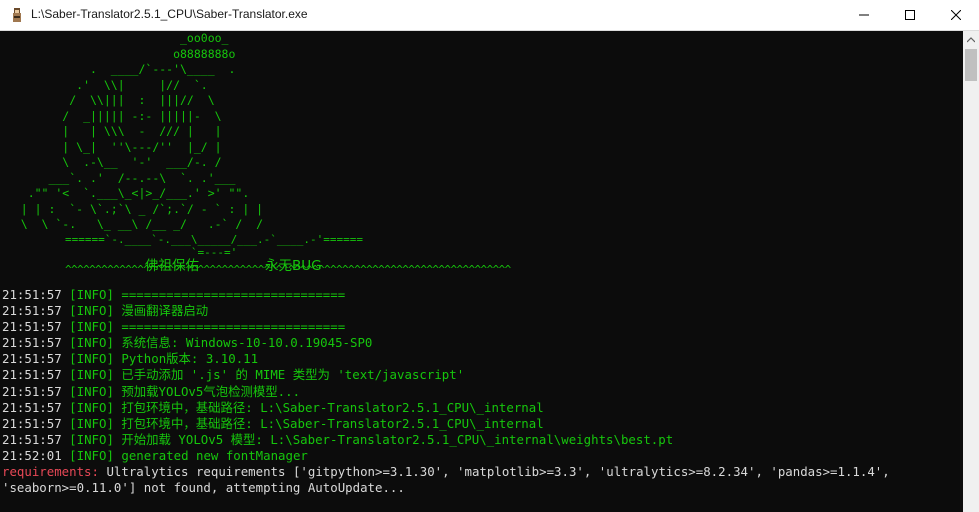 The image size is (979, 512). I want to click on blessing-text-2: 永无BUG, so click(293, 266).